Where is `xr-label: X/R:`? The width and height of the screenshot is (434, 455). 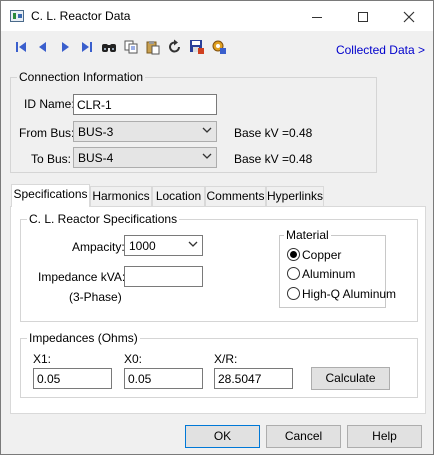
xr-label: X/R: is located at coordinates (226, 359).